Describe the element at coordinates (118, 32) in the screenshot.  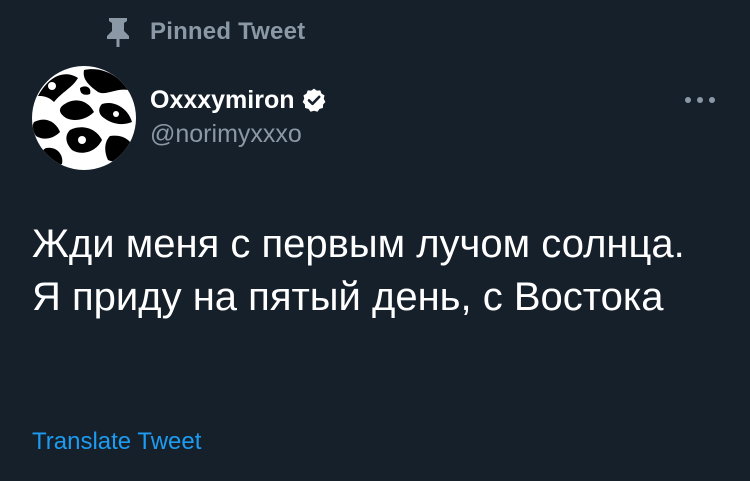
I see `pin-icon` at that location.